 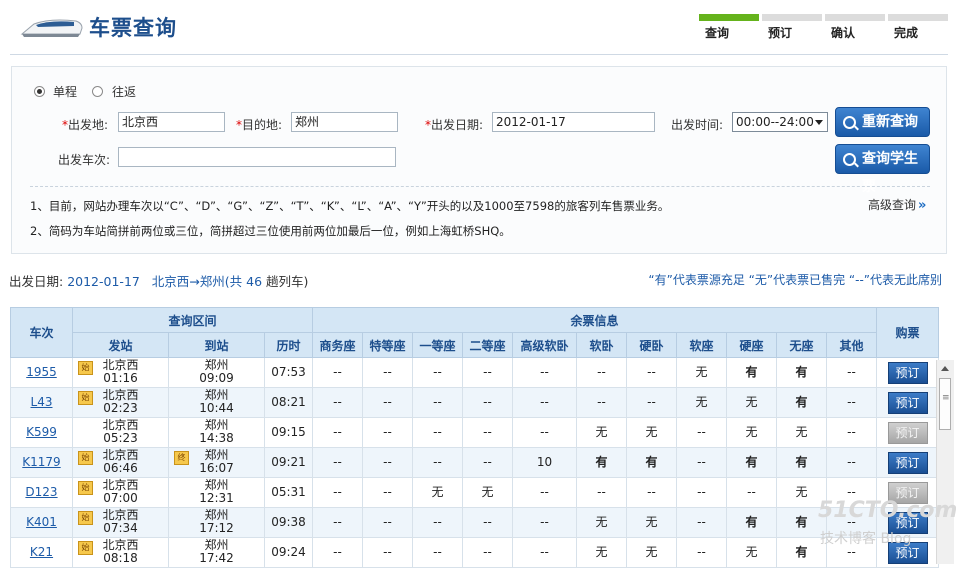 What do you see at coordinates (887, 510) in the screenshot?
I see `watermark-logo: 51CTO.com` at bounding box center [887, 510].